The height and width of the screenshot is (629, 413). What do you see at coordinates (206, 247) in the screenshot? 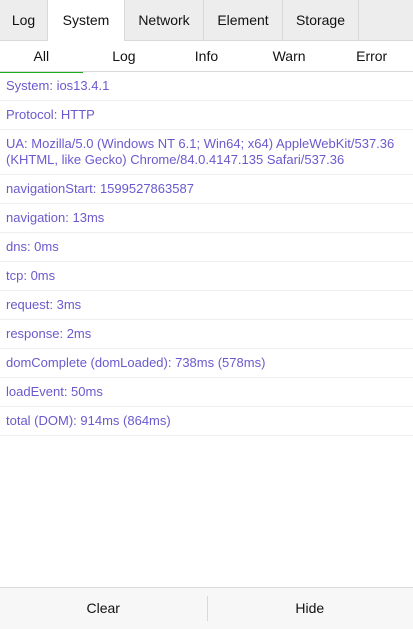
I see `log-row-dns: dns: 0ms` at bounding box center [206, 247].